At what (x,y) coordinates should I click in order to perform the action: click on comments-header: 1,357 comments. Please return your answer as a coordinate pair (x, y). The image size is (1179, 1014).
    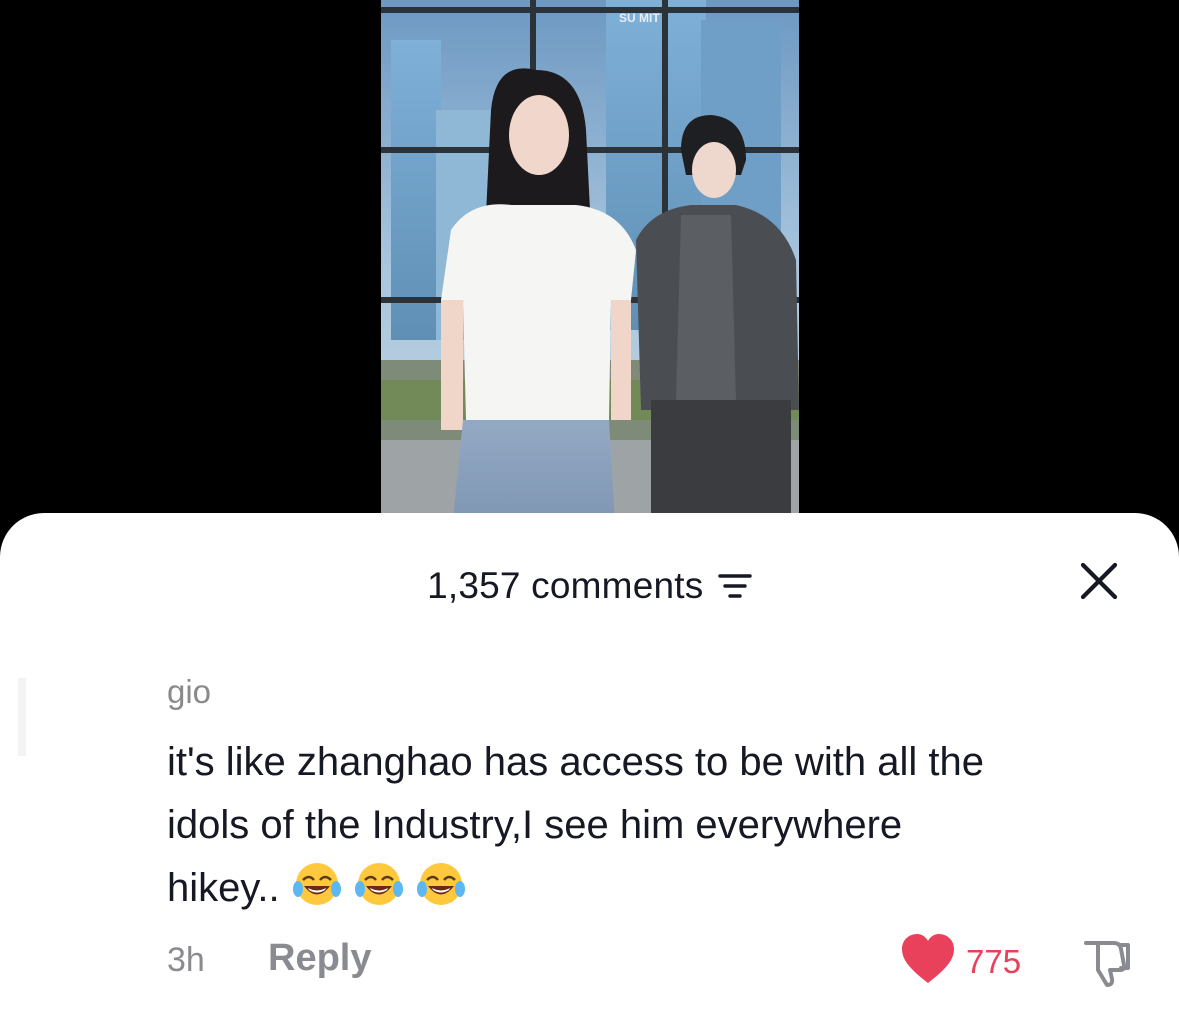
    Looking at the image, I should click on (589, 588).